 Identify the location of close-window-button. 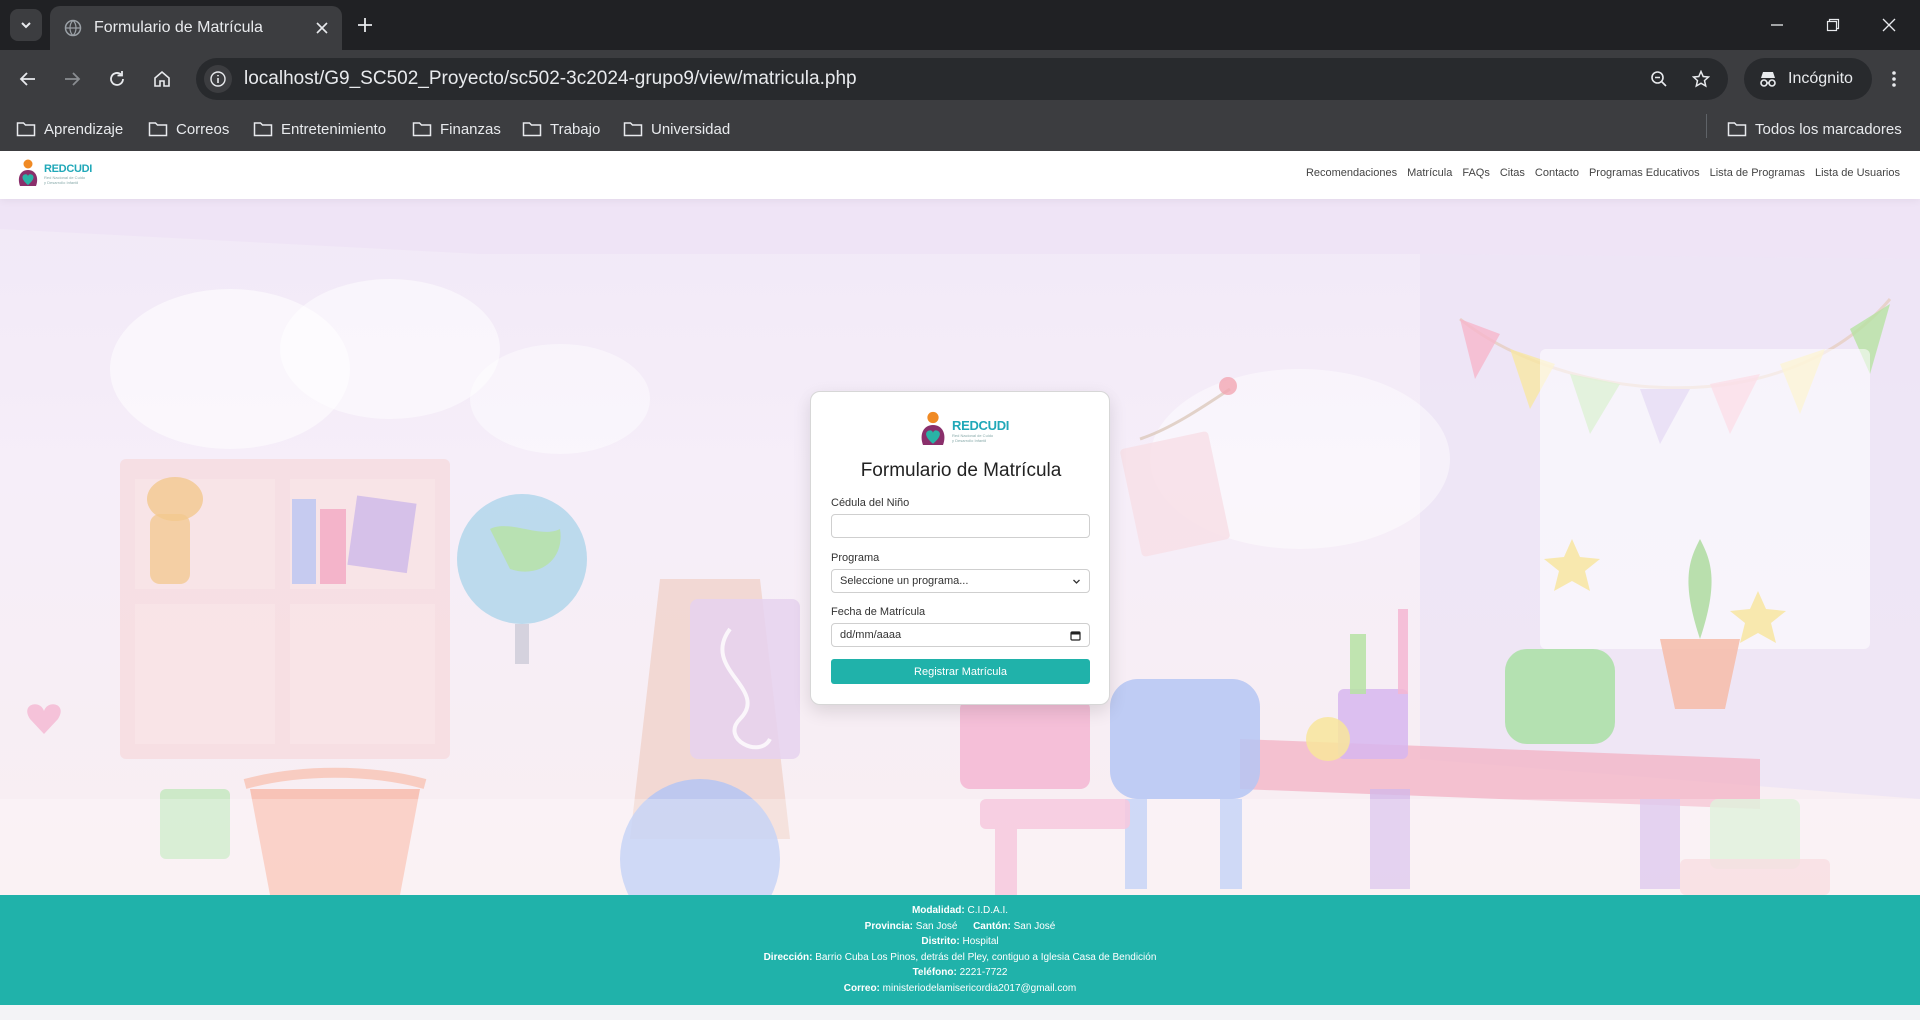
(1889, 25).